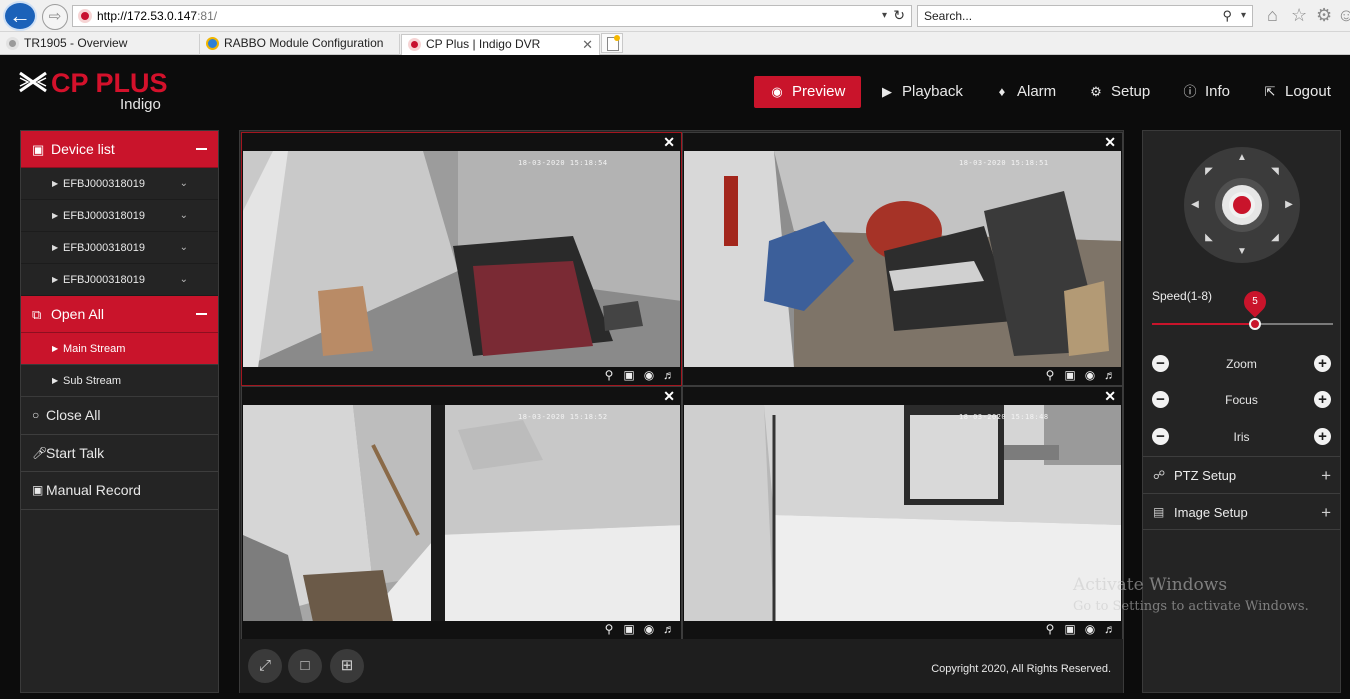  Describe the element at coordinates (1241, 474) in the screenshot. I see `ptz-setup-section: ☍ PTZ Setup +` at that location.